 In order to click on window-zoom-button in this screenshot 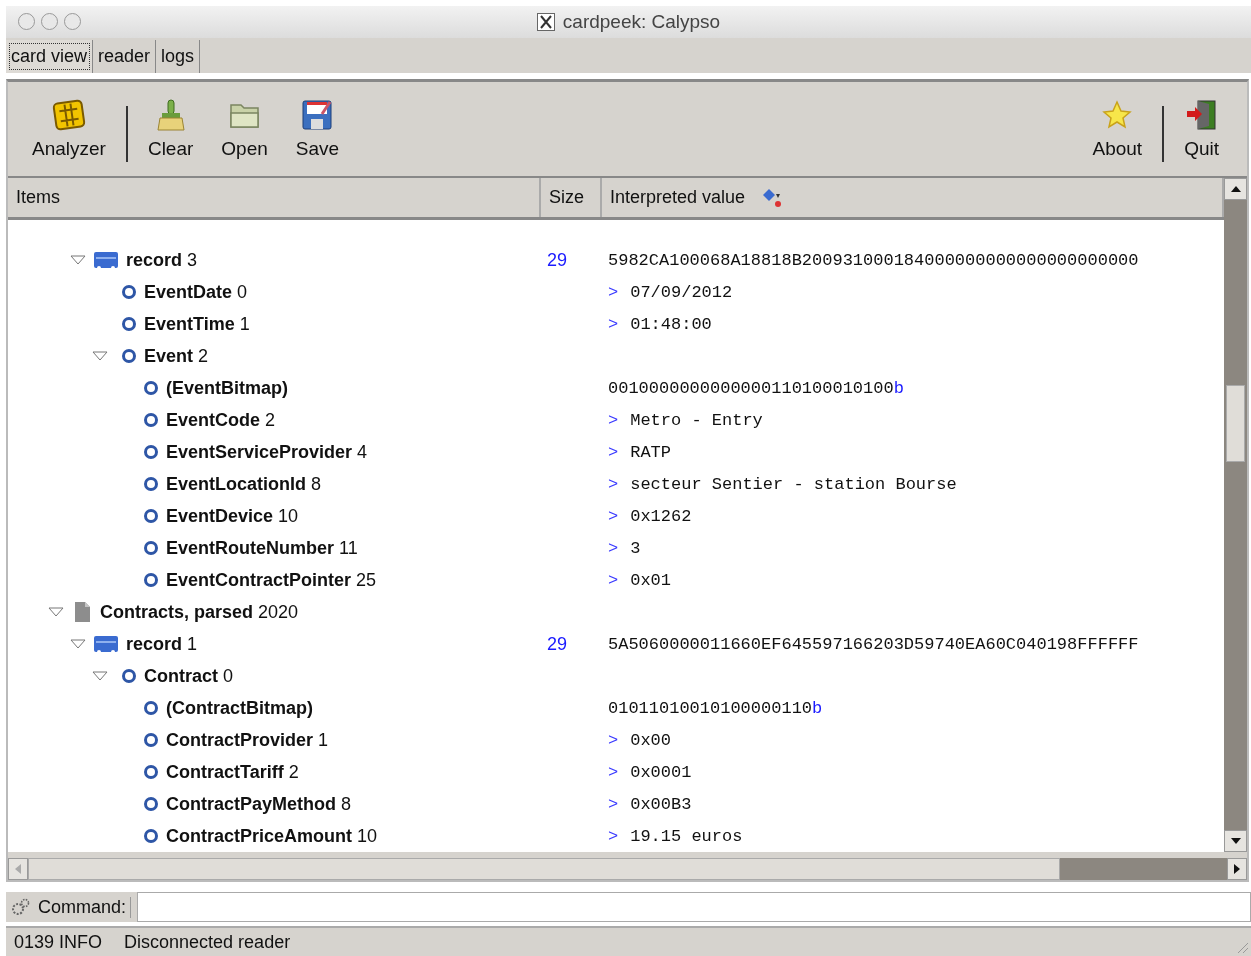, I will do `click(72, 22)`.